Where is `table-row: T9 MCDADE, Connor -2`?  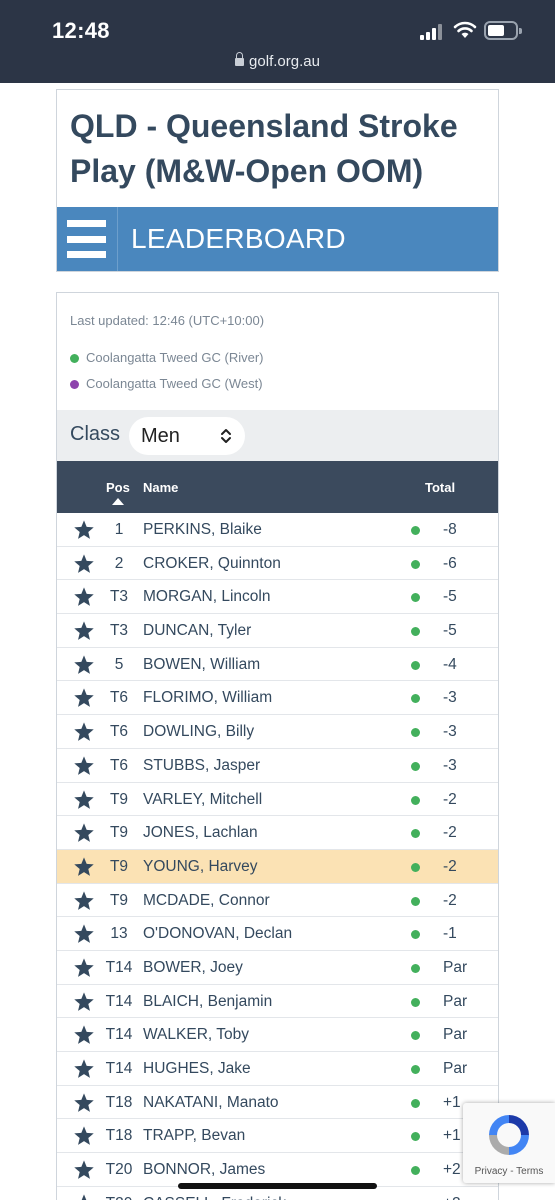 table-row: T9 MCDADE, Connor -2 is located at coordinates (277, 901).